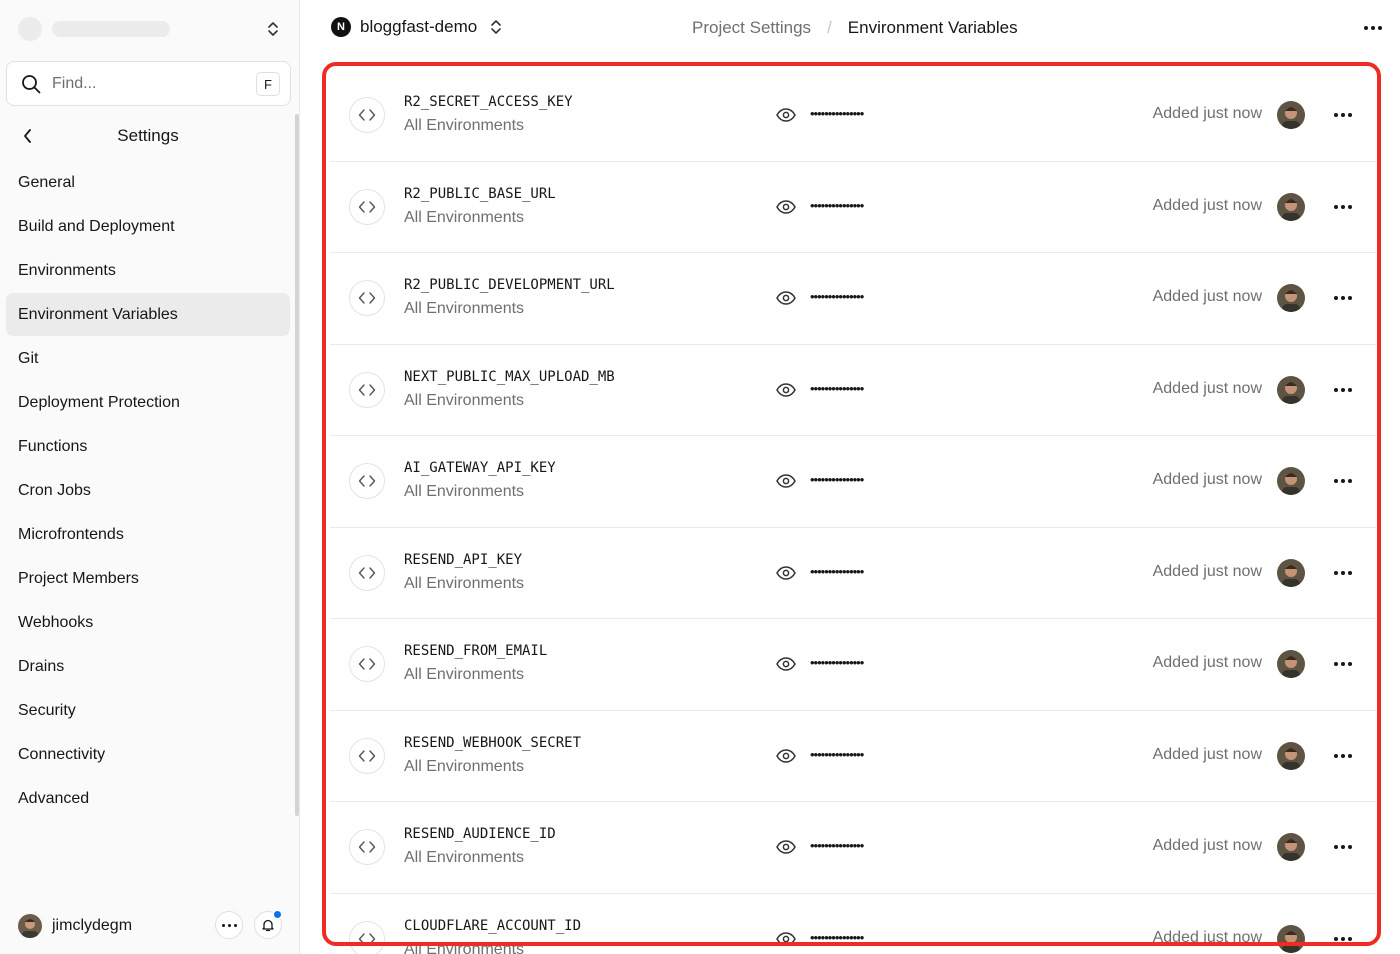  Describe the element at coordinates (148, 490) in the screenshot. I see `sidebar-item-cron-jobs: Cron Jobs` at that location.